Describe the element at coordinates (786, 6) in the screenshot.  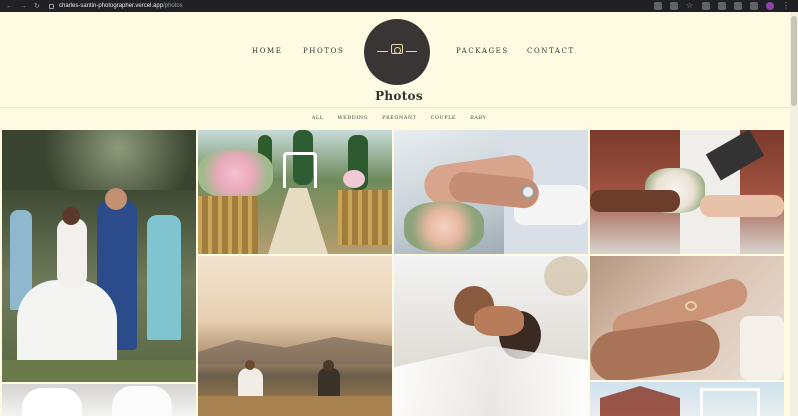
I see `menu-icon: ⋮` at that location.